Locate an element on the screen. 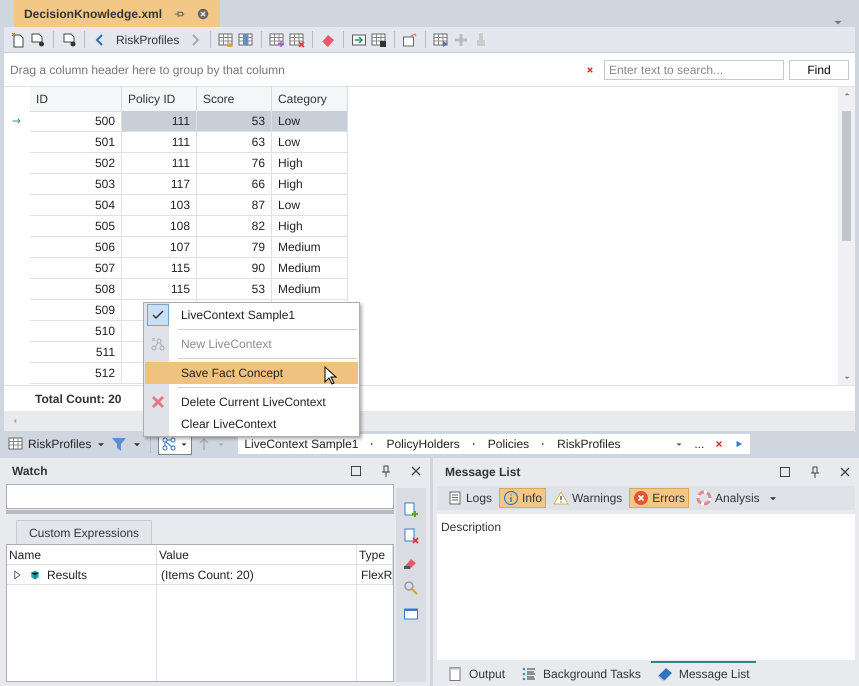 Image resolution: width=859 pixels, height=686 pixels. table-cell: 502 is located at coordinates (76, 163).